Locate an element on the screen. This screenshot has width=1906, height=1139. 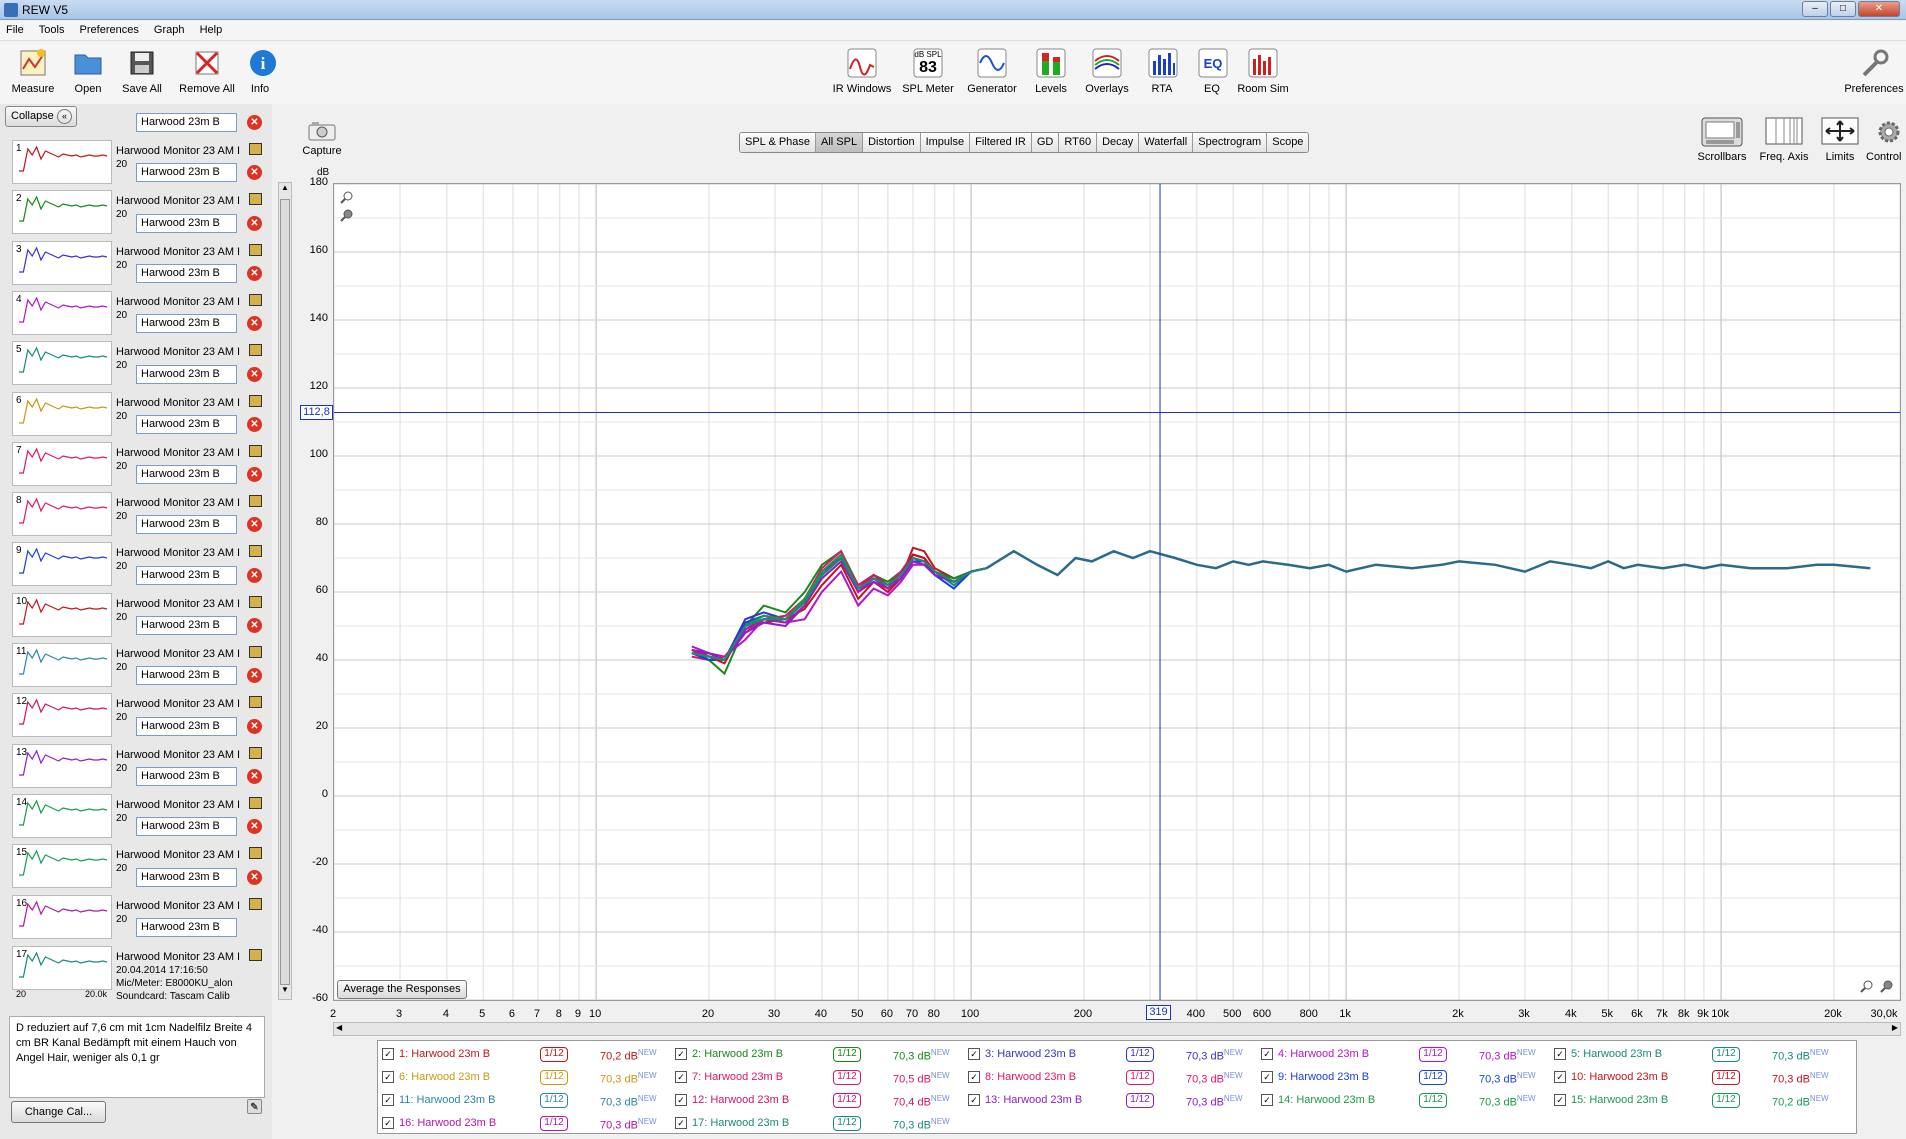
horizontal-scrollbar: ◀ ▶ is located at coordinates (1117, 1029).